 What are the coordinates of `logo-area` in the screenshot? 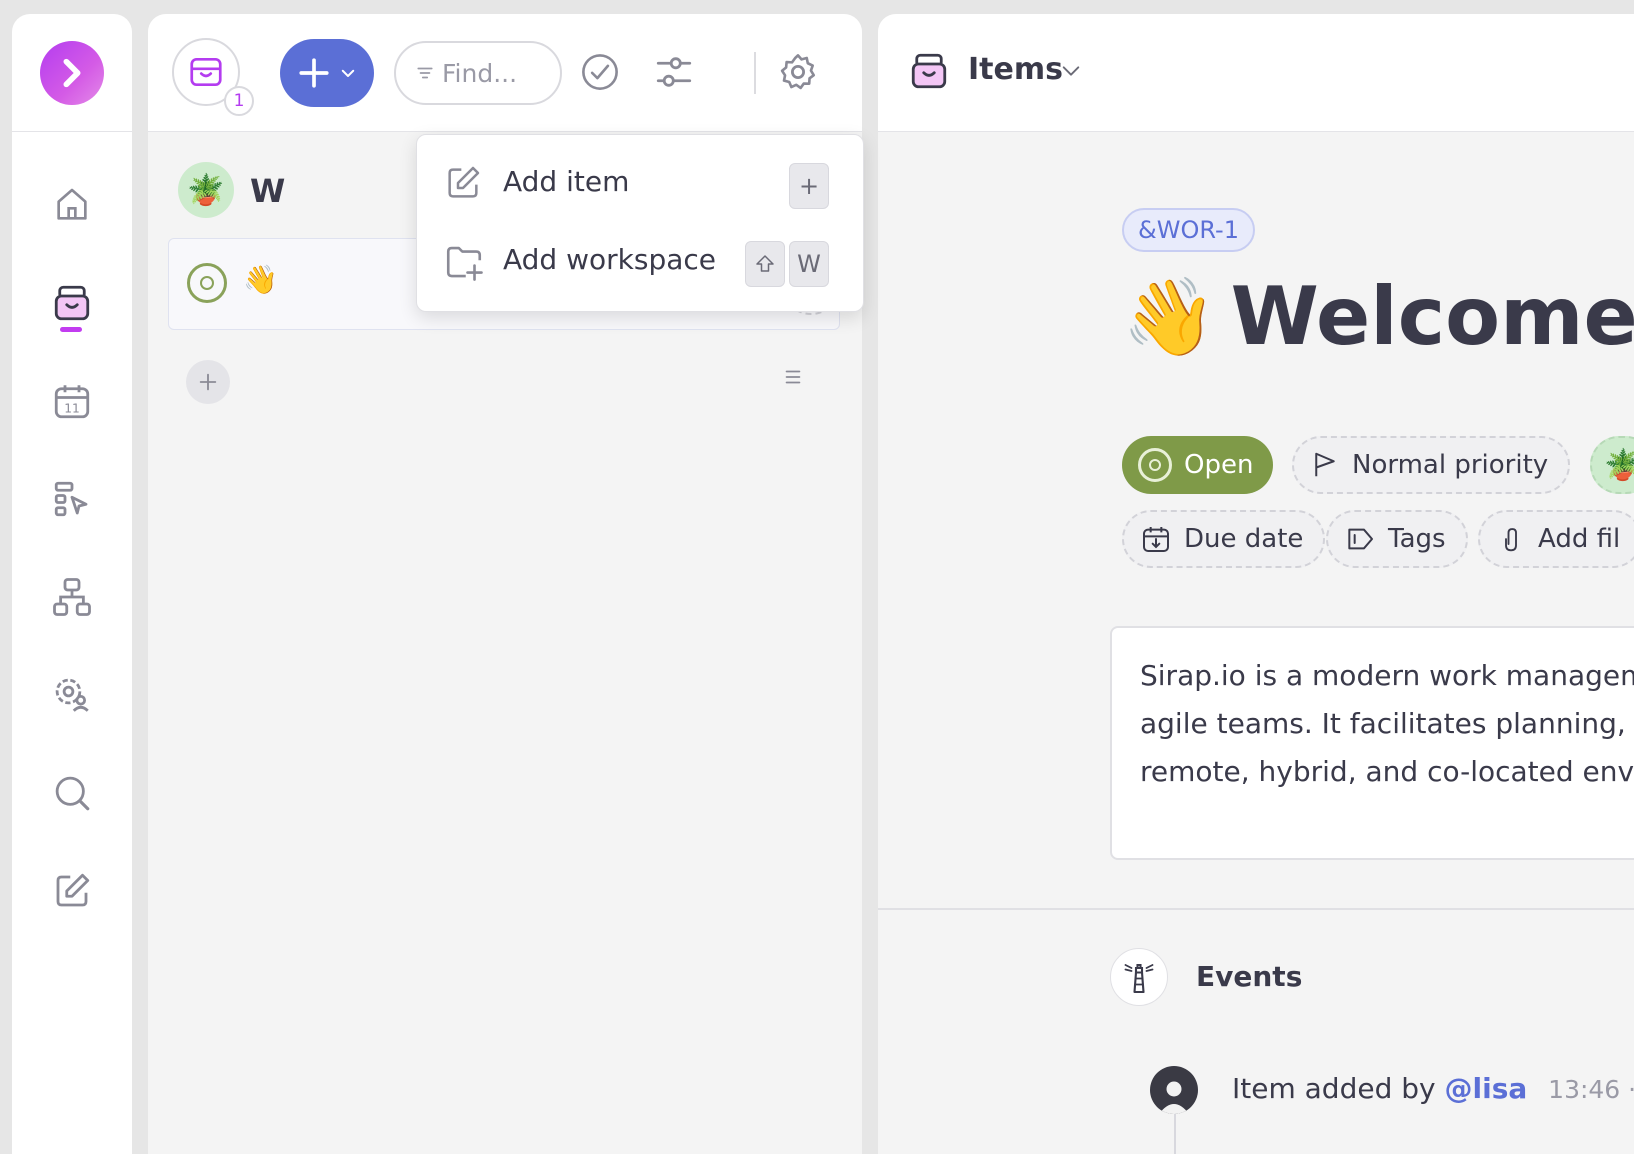 It's located at (72, 73).